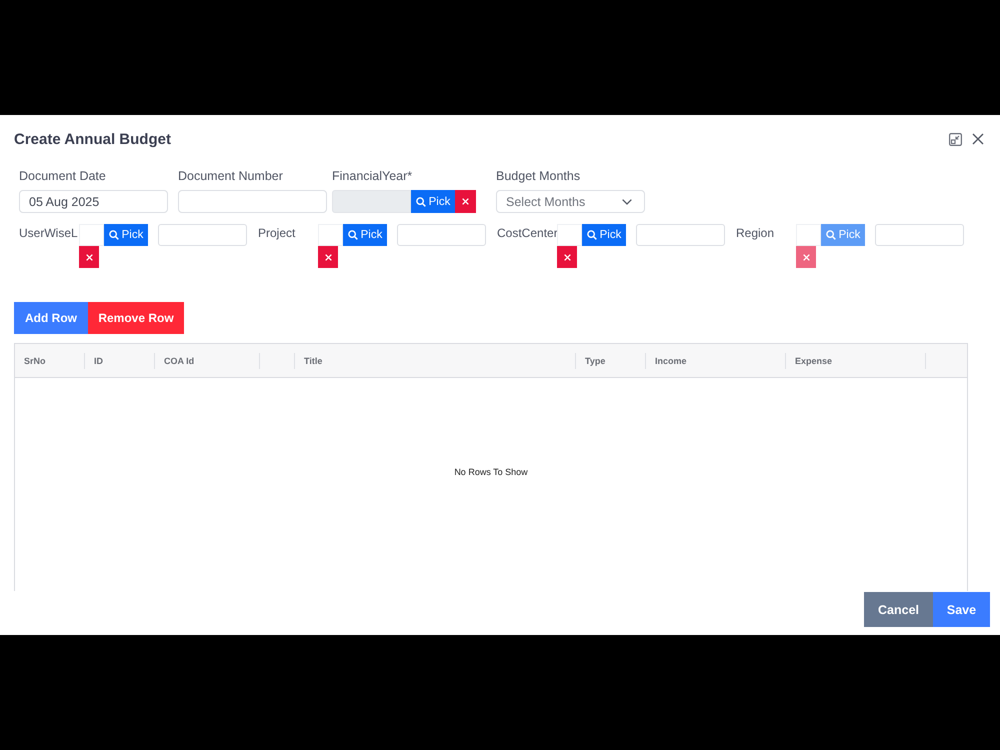  I want to click on column-header: SrNo, so click(35, 361).